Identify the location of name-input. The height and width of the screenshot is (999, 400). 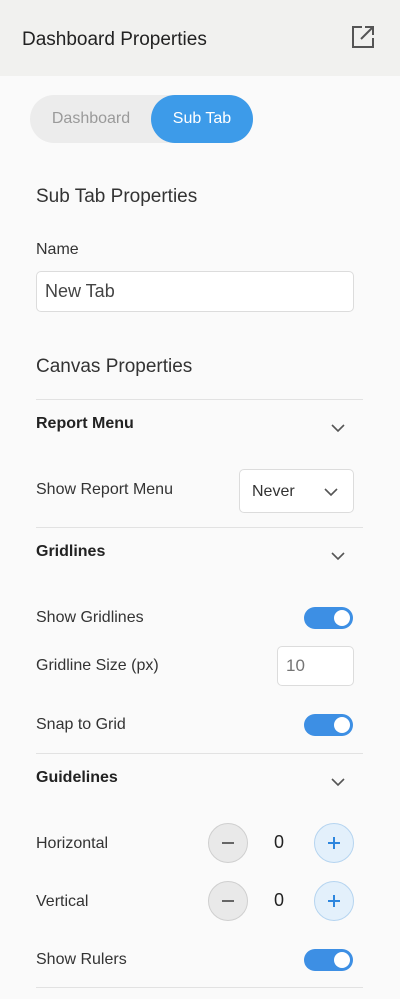
(195, 291).